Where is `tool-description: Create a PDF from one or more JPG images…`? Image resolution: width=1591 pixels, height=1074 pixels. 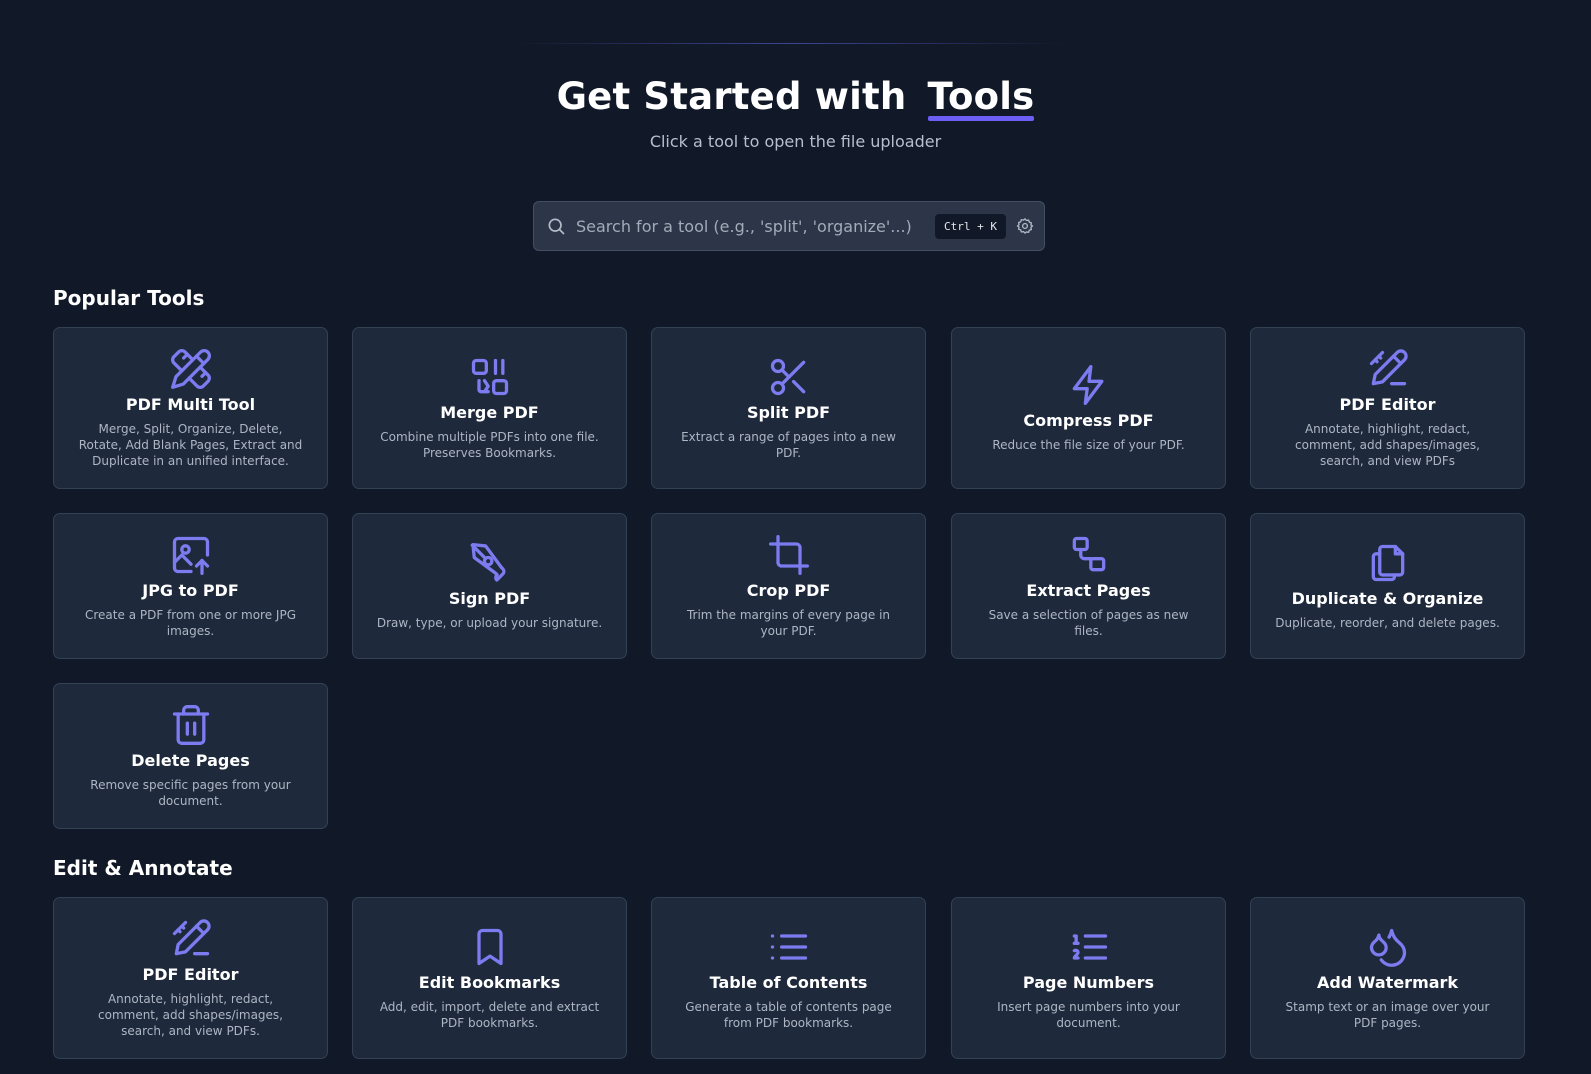
tool-description: Create a PDF from one or more JPG images… is located at coordinates (190, 623).